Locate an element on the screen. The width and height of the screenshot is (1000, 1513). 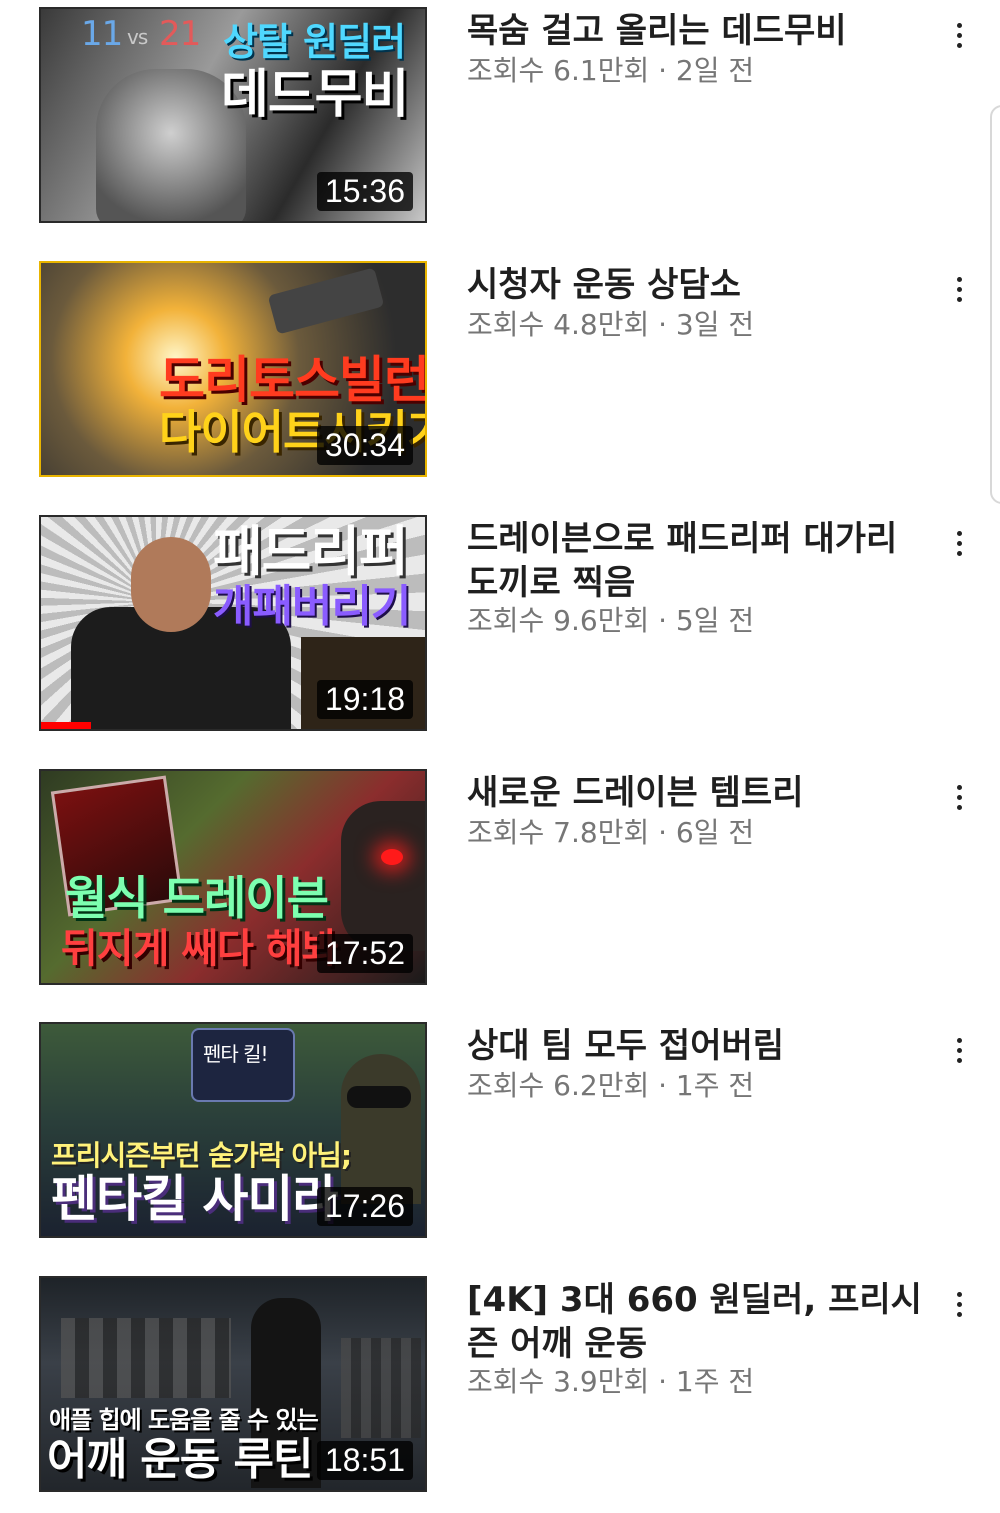
video-title: [4K] 3대 660 원딜러, 프리시즌 어깨 운동 is located at coordinates (697, 1322).